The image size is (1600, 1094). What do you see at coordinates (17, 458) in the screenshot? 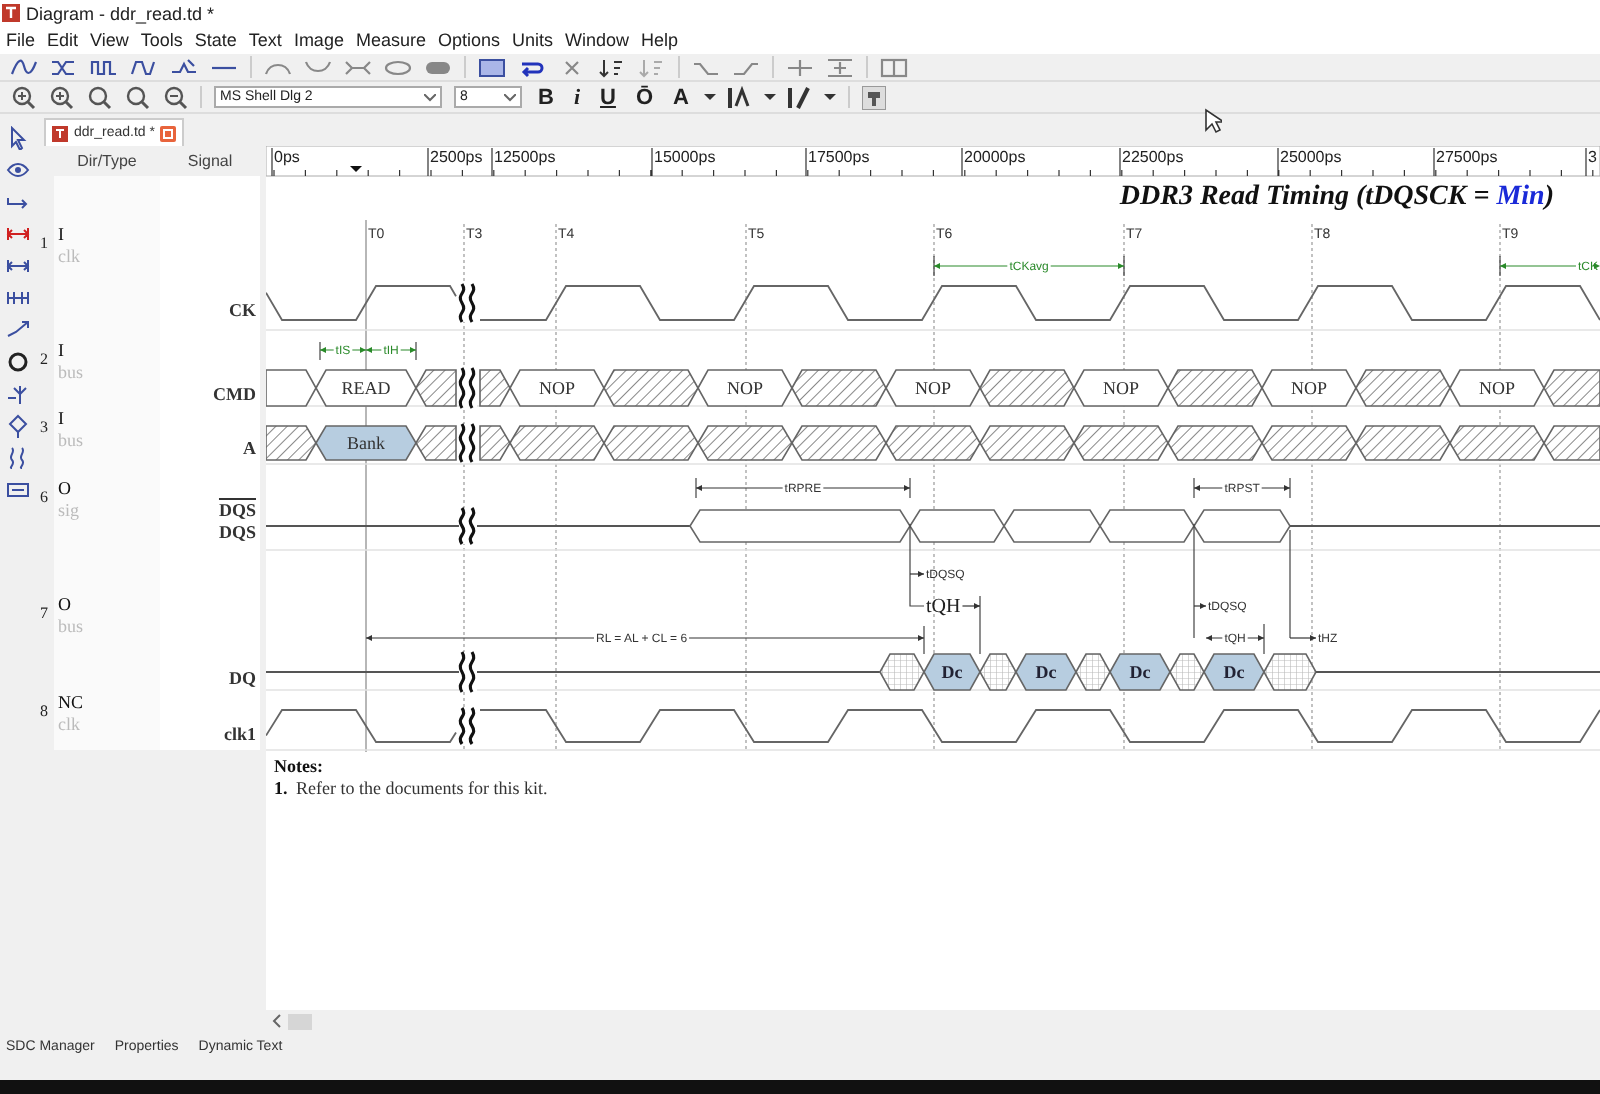
I see `break-icon` at bounding box center [17, 458].